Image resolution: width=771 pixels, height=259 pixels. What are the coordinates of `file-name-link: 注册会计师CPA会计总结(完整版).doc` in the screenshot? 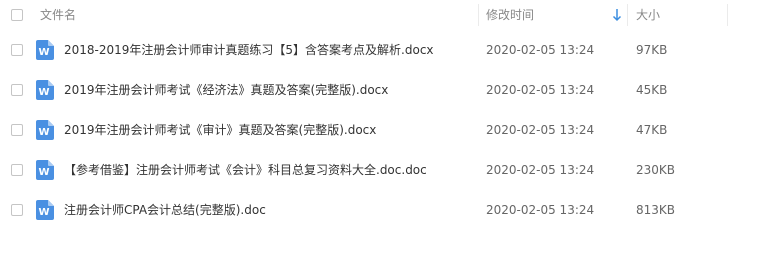 It's located at (165, 210).